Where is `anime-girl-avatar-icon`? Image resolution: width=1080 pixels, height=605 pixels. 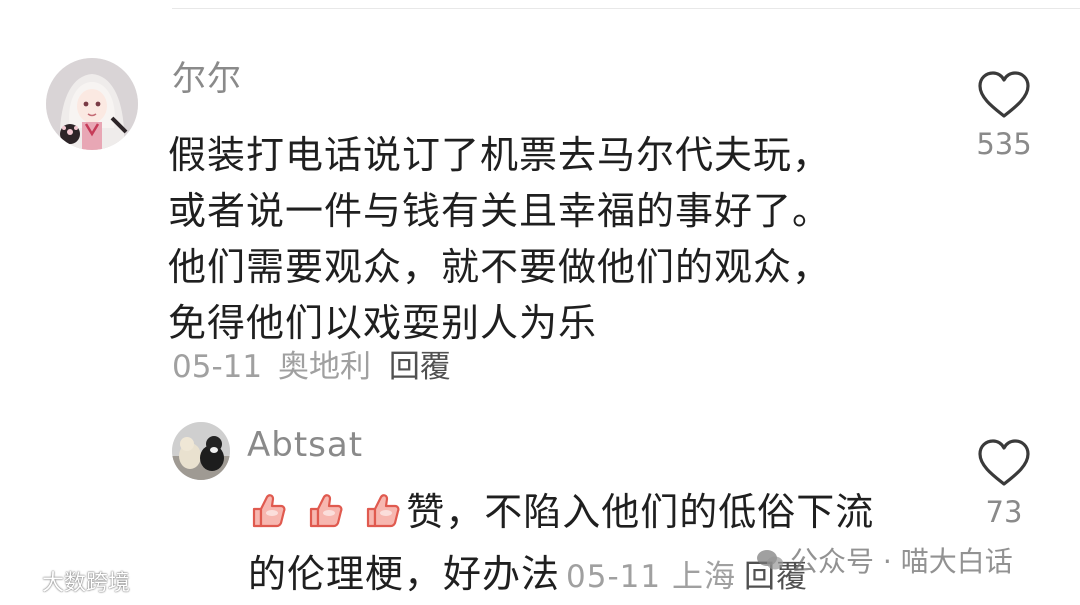
anime-girl-avatar-icon is located at coordinates (92, 104).